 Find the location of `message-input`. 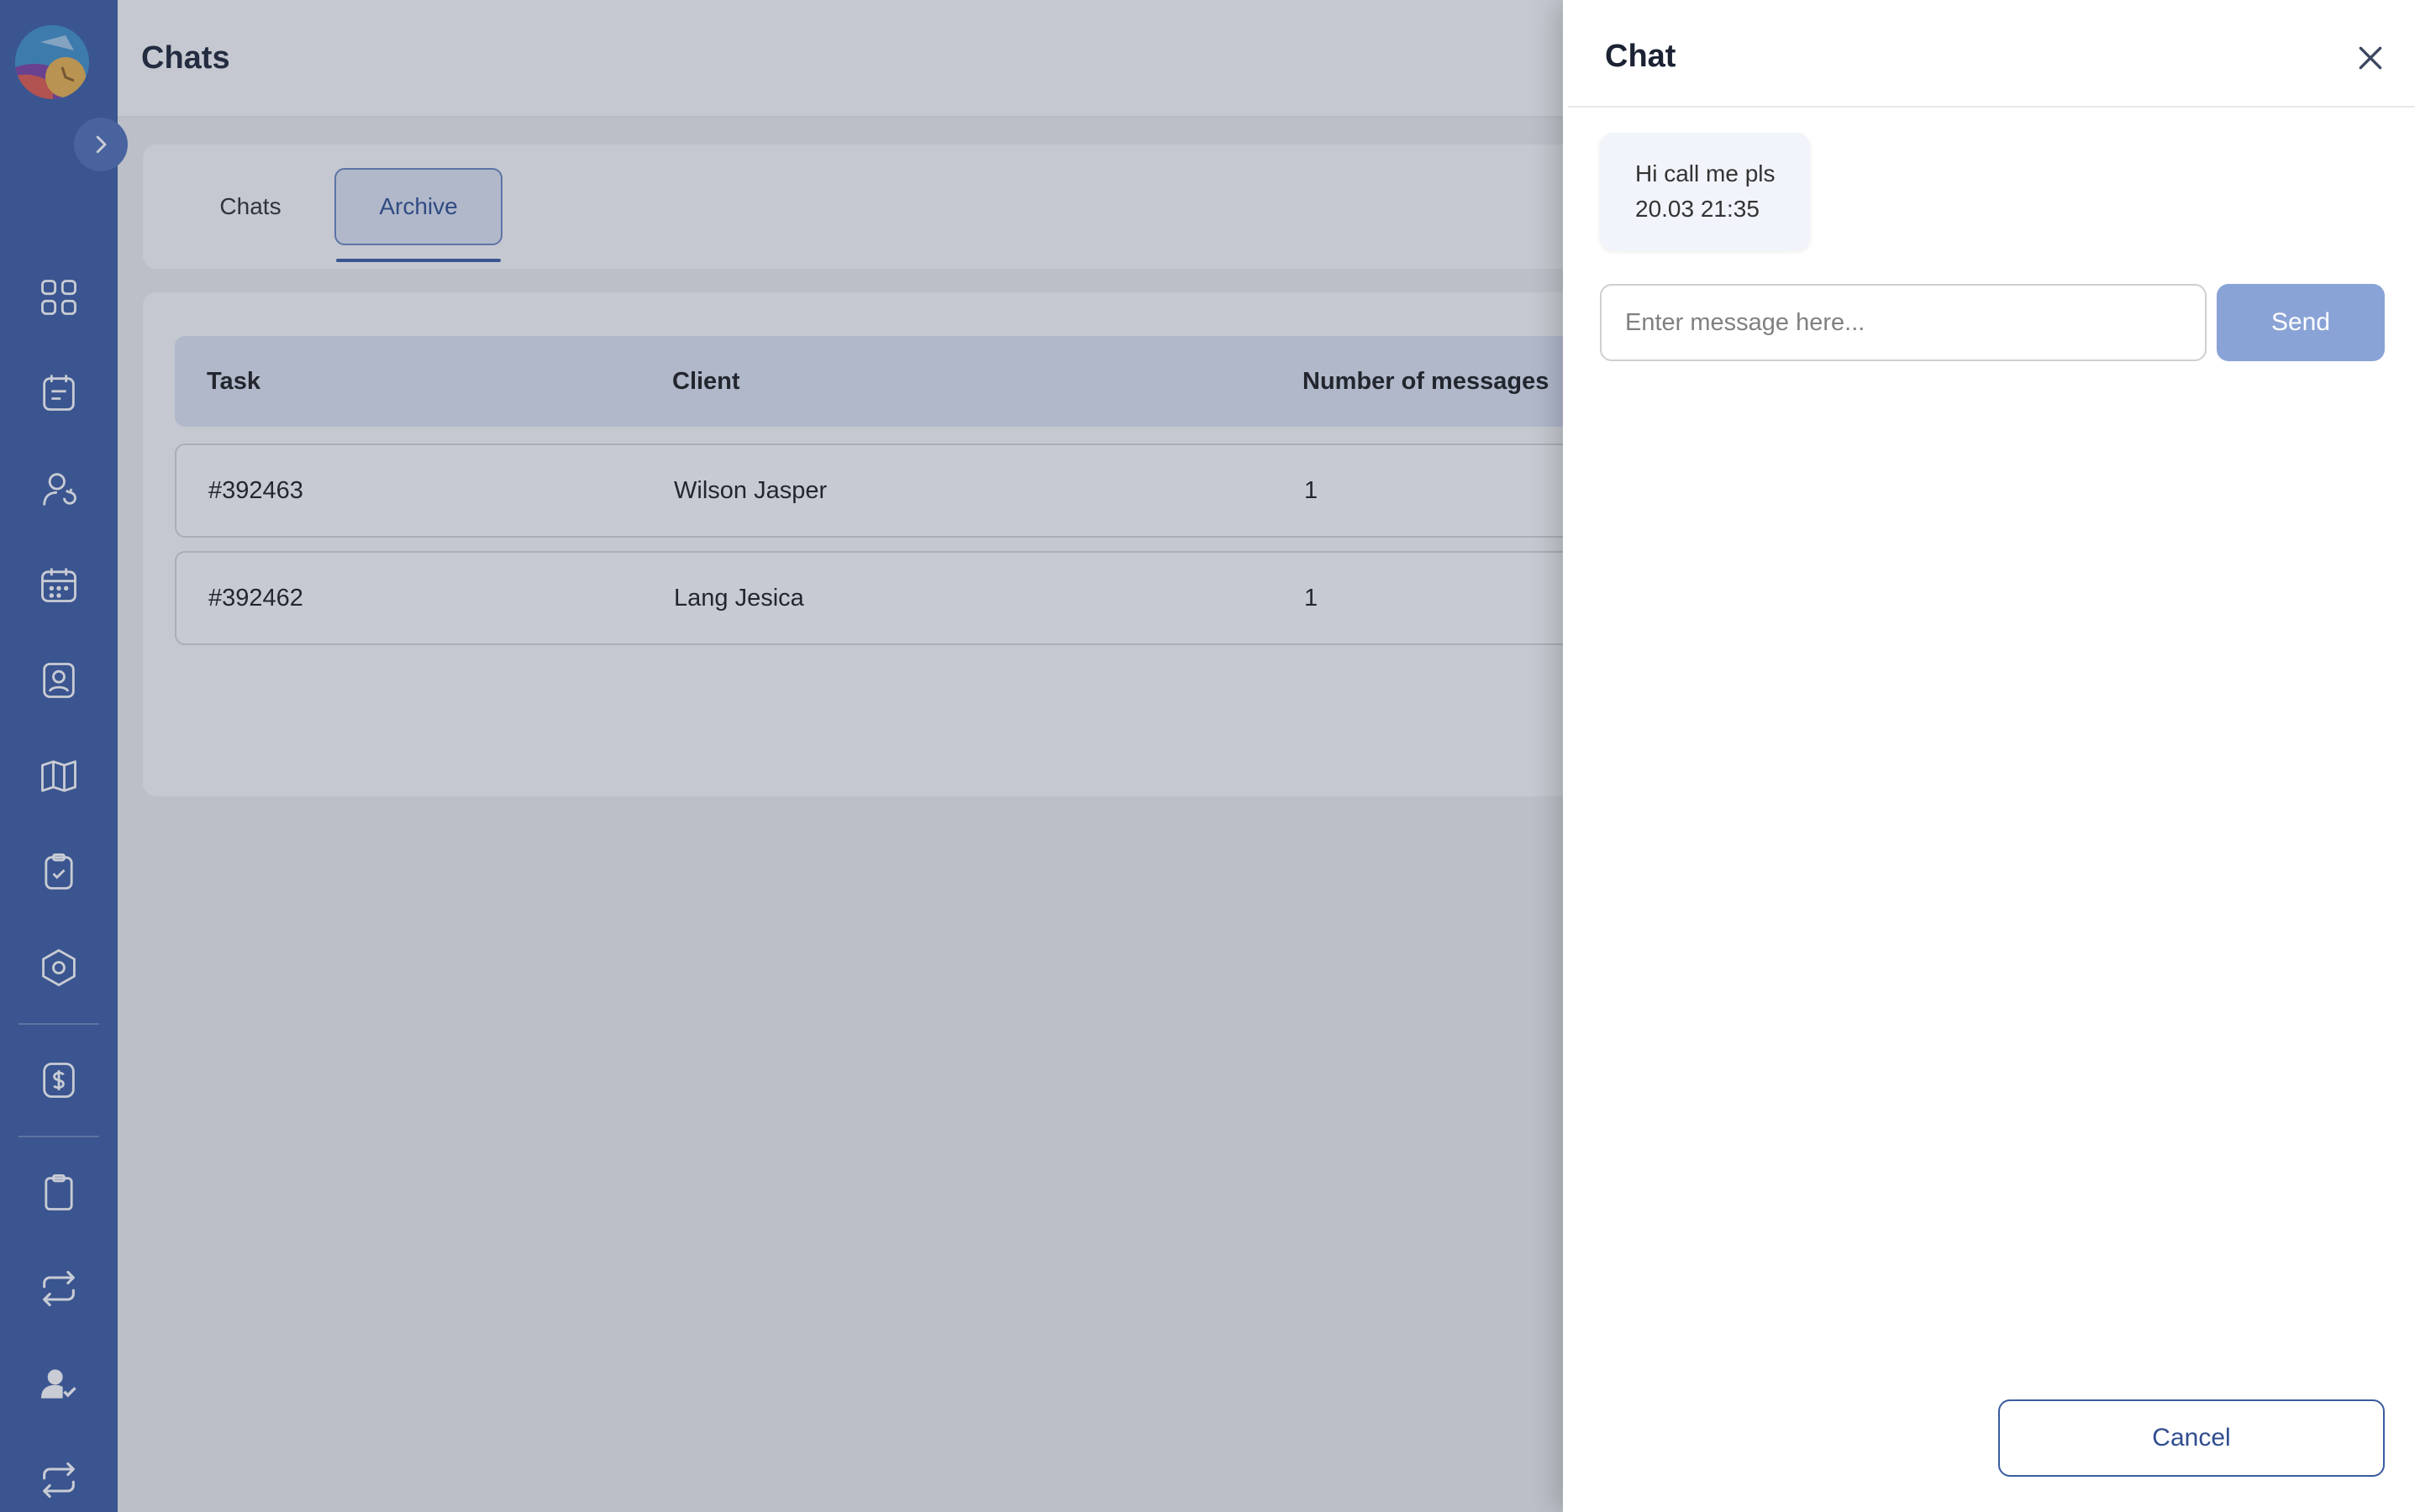

message-input is located at coordinates (1904, 322).